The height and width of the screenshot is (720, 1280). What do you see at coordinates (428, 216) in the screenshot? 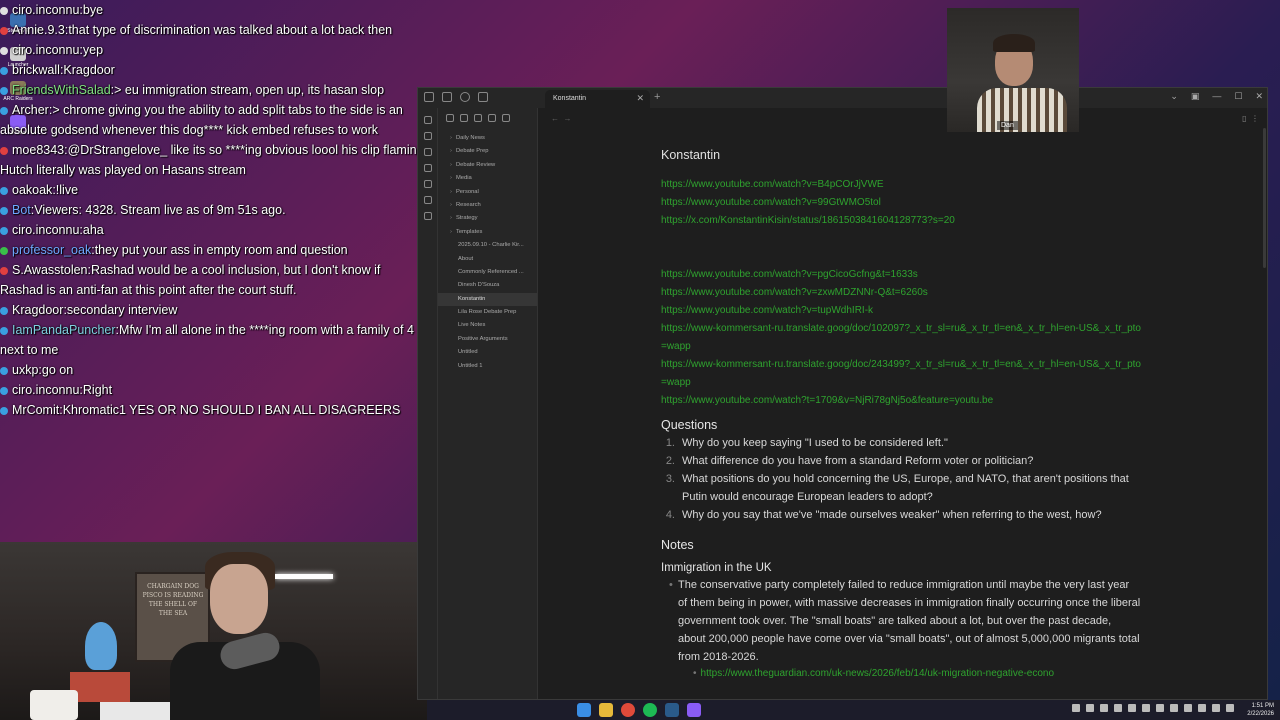
I see `publish-icon` at bounding box center [428, 216].